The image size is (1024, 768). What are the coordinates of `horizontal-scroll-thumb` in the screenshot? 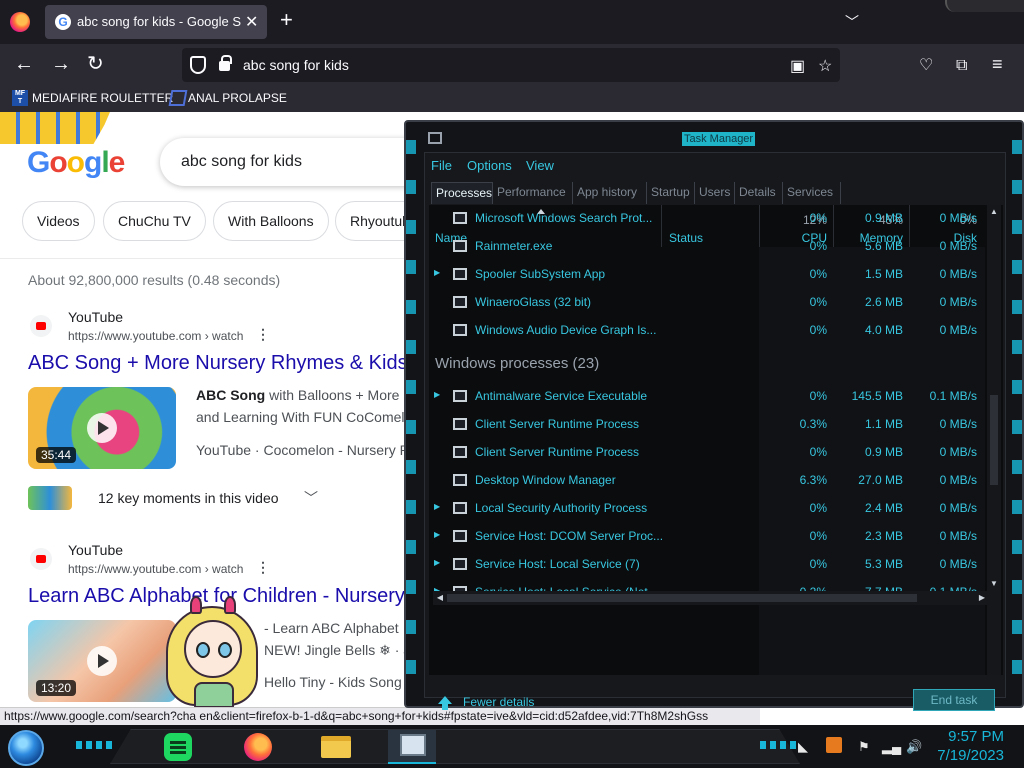 It's located at (682, 598).